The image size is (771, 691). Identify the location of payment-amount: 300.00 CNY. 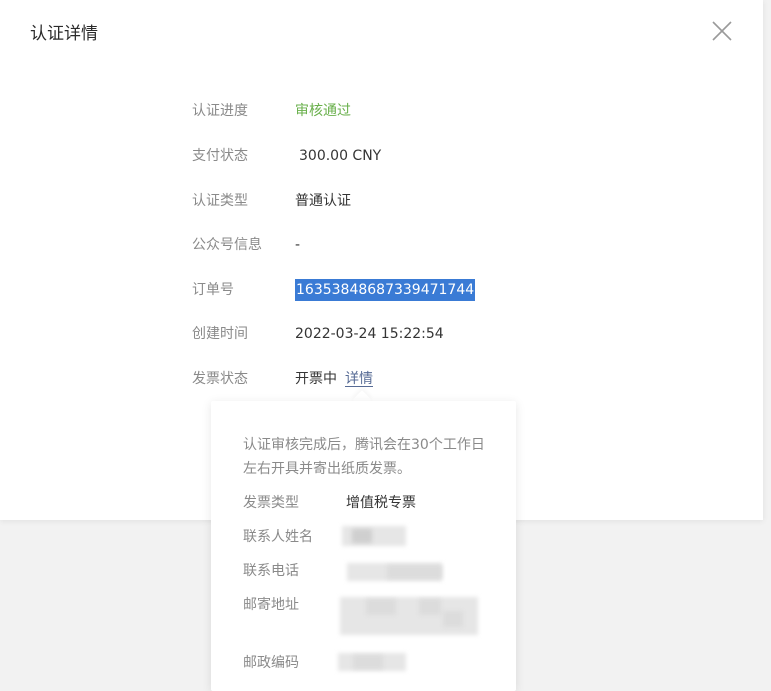
(340, 156).